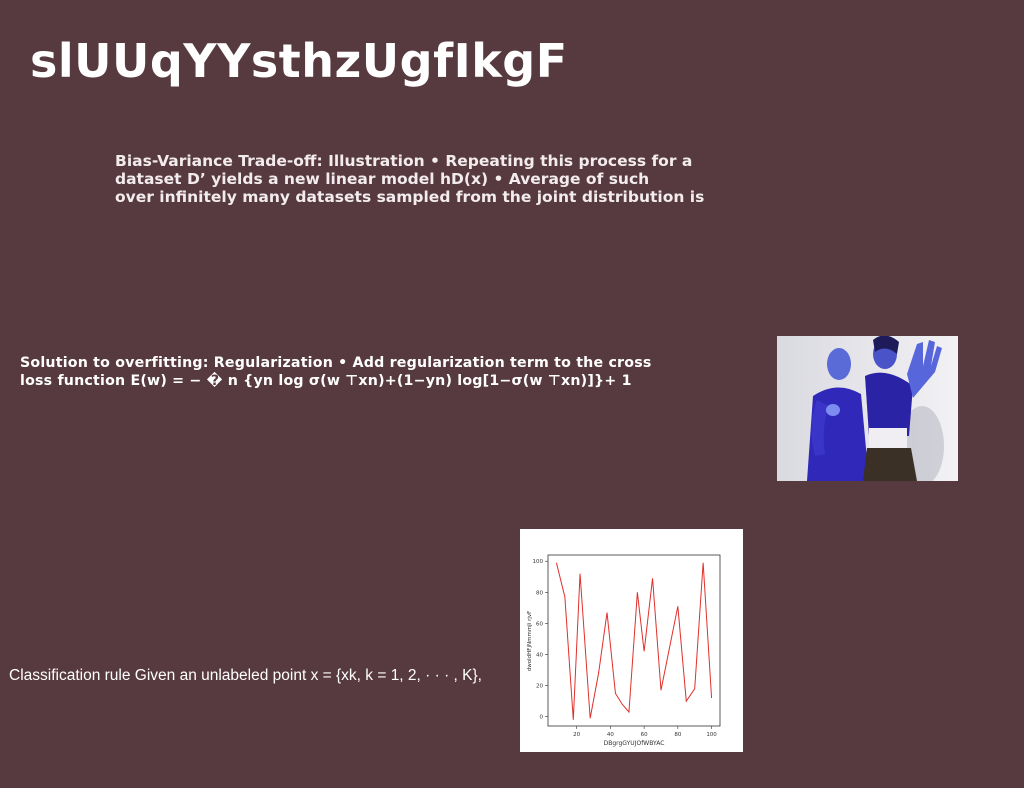  Describe the element at coordinates (610, 735) in the screenshot. I see `x-tick-label: 40` at that location.